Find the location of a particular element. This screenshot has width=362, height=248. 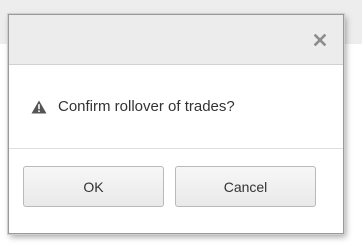

close-button is located at coordinates (320, 40).